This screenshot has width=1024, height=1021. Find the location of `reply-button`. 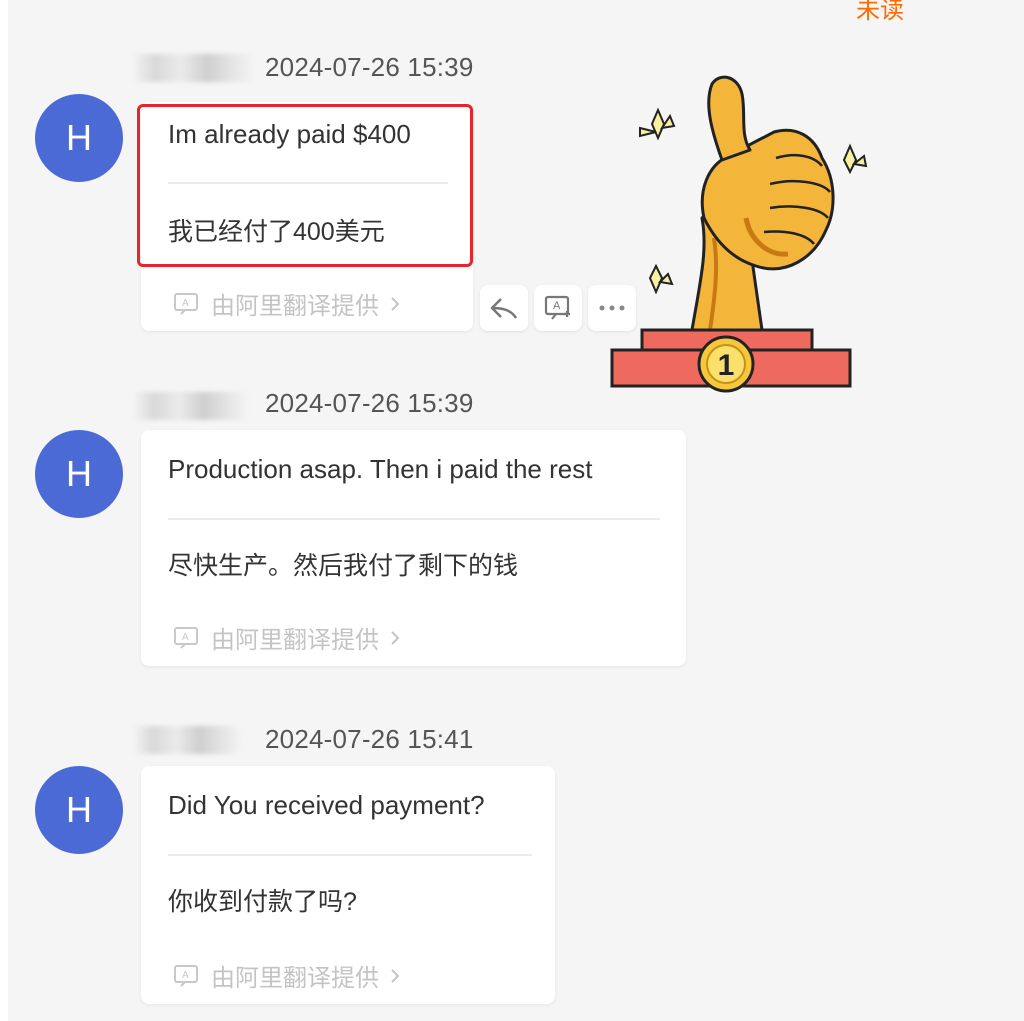

reply-button is located at coordinates (504, 308).